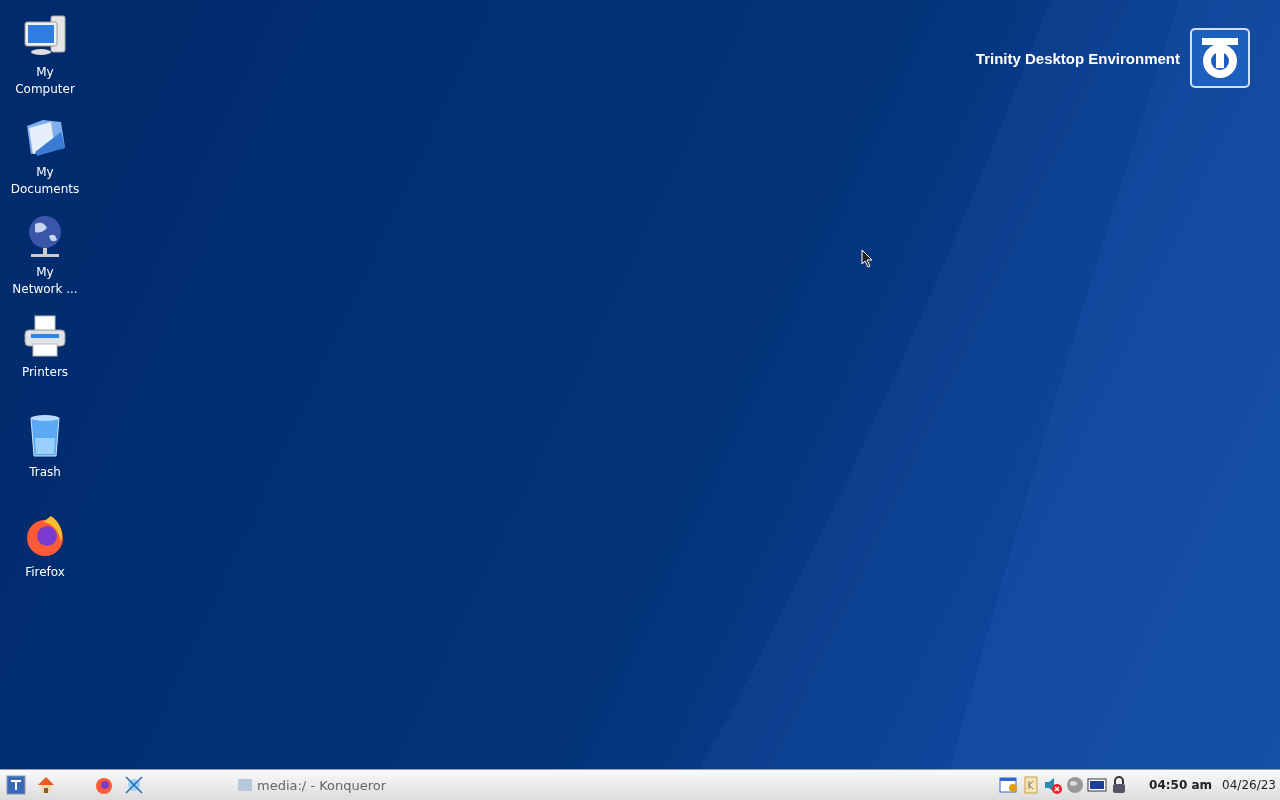 This screenshot has height=800, width=1280. Describe the element at coordinates (1077, 58) in the screenshot. I see `brand-text: Trinity Desktop Environment` at that location.